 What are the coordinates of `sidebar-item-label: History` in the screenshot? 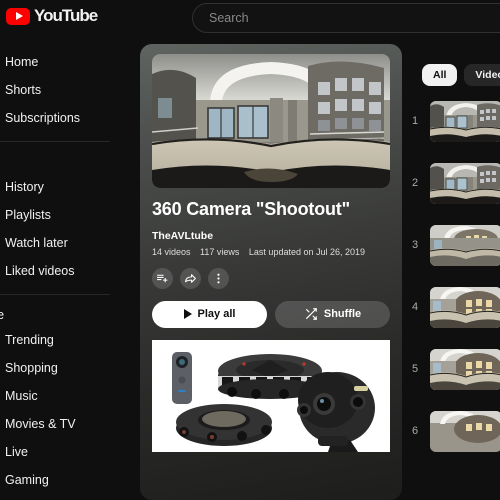 It's located at (24, 187).